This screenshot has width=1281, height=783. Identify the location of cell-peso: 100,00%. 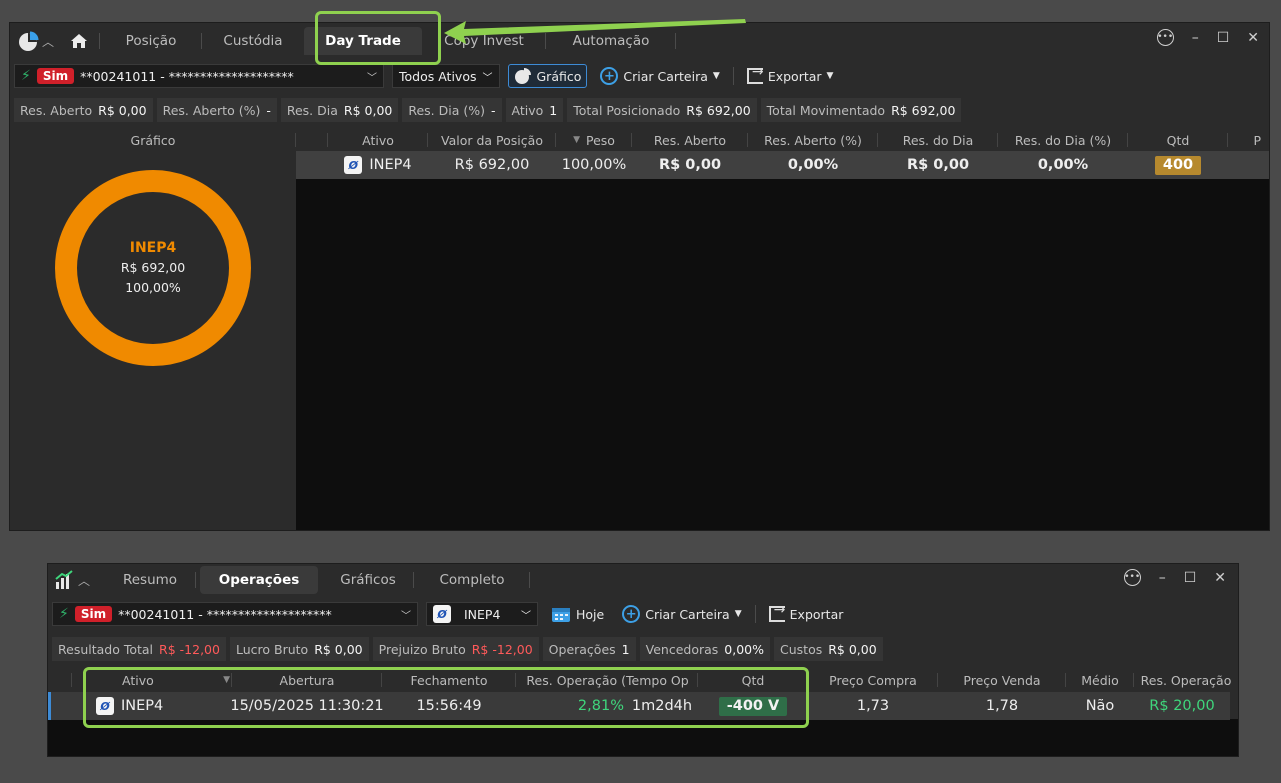
(594, 165).